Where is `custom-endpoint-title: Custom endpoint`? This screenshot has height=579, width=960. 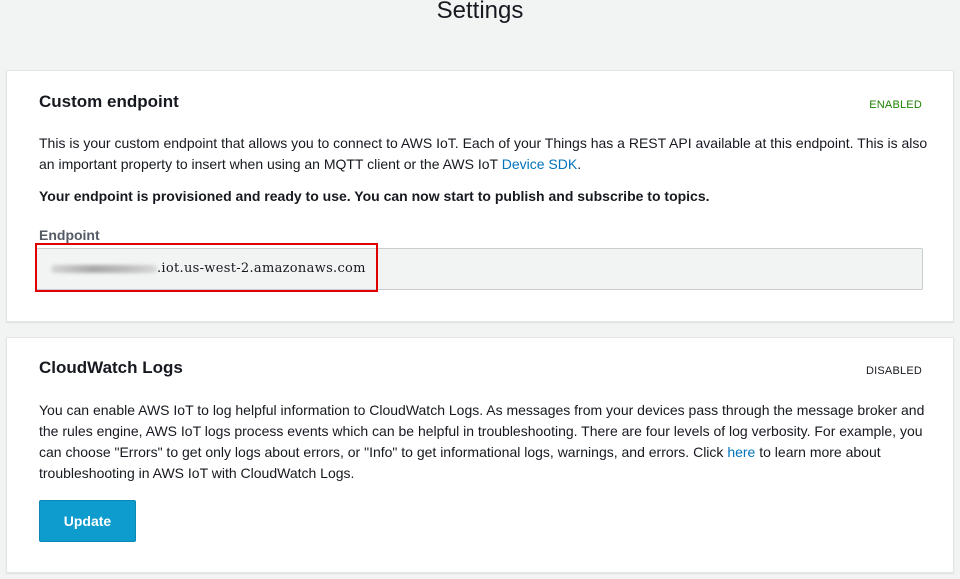 custom-endpoint-title: Custom endpoint is located at coordinates (109, 101).